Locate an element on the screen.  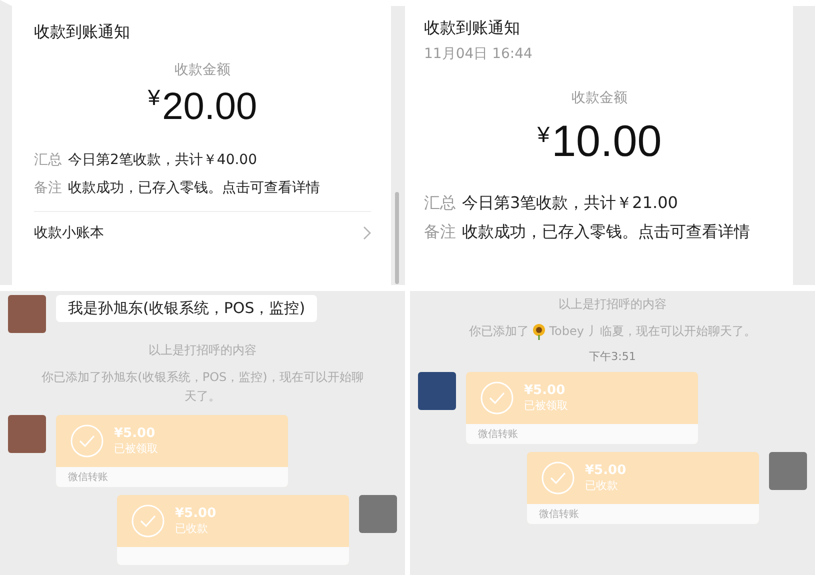
ledger-link: 收款小账本 is located at coordinates (202, 226).